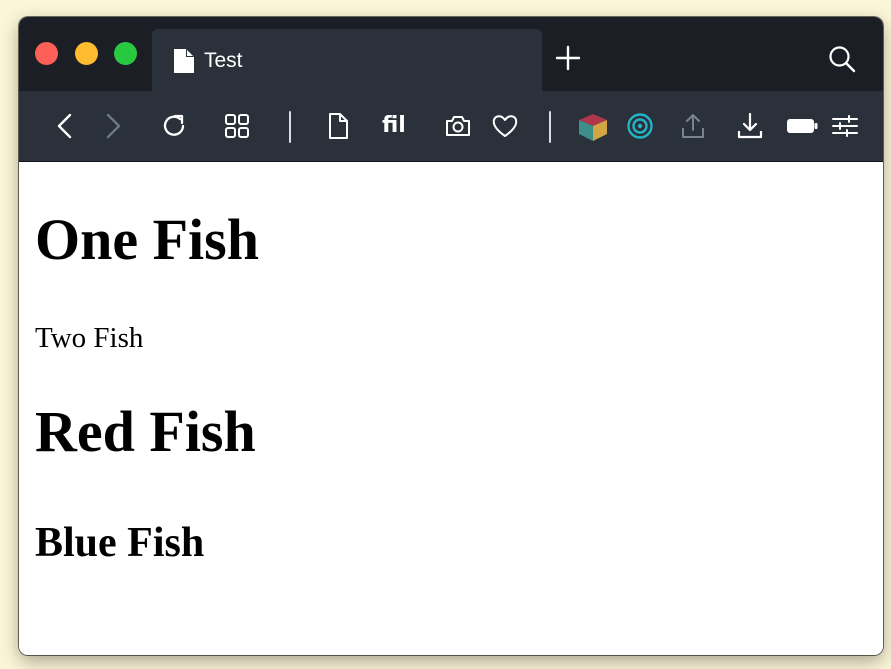 The width and height of the screenshot is (891, 669). What do you see at coordinates (845, 126) in the screenshot?
I see `sliders-icon` at bounding box center [845, 126].